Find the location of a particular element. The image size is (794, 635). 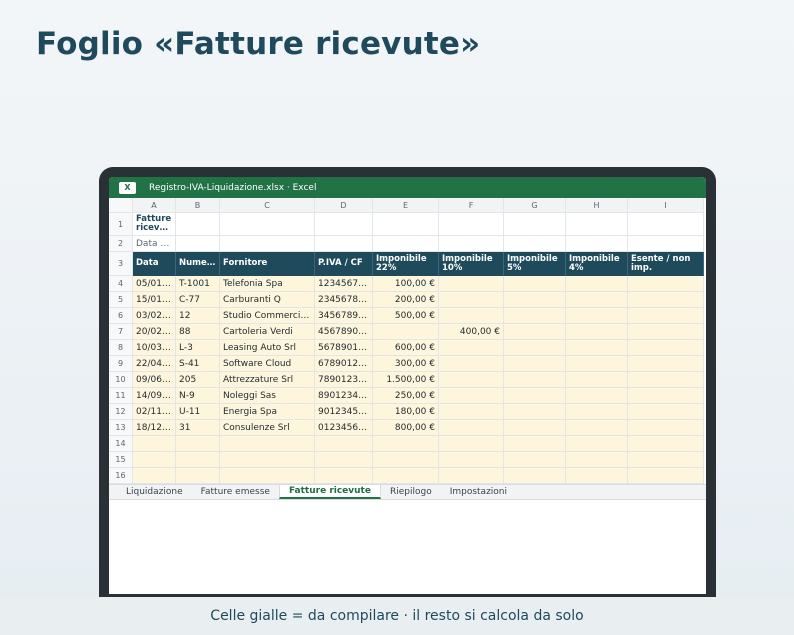

column-header: H is located at coordinates (597, 205).